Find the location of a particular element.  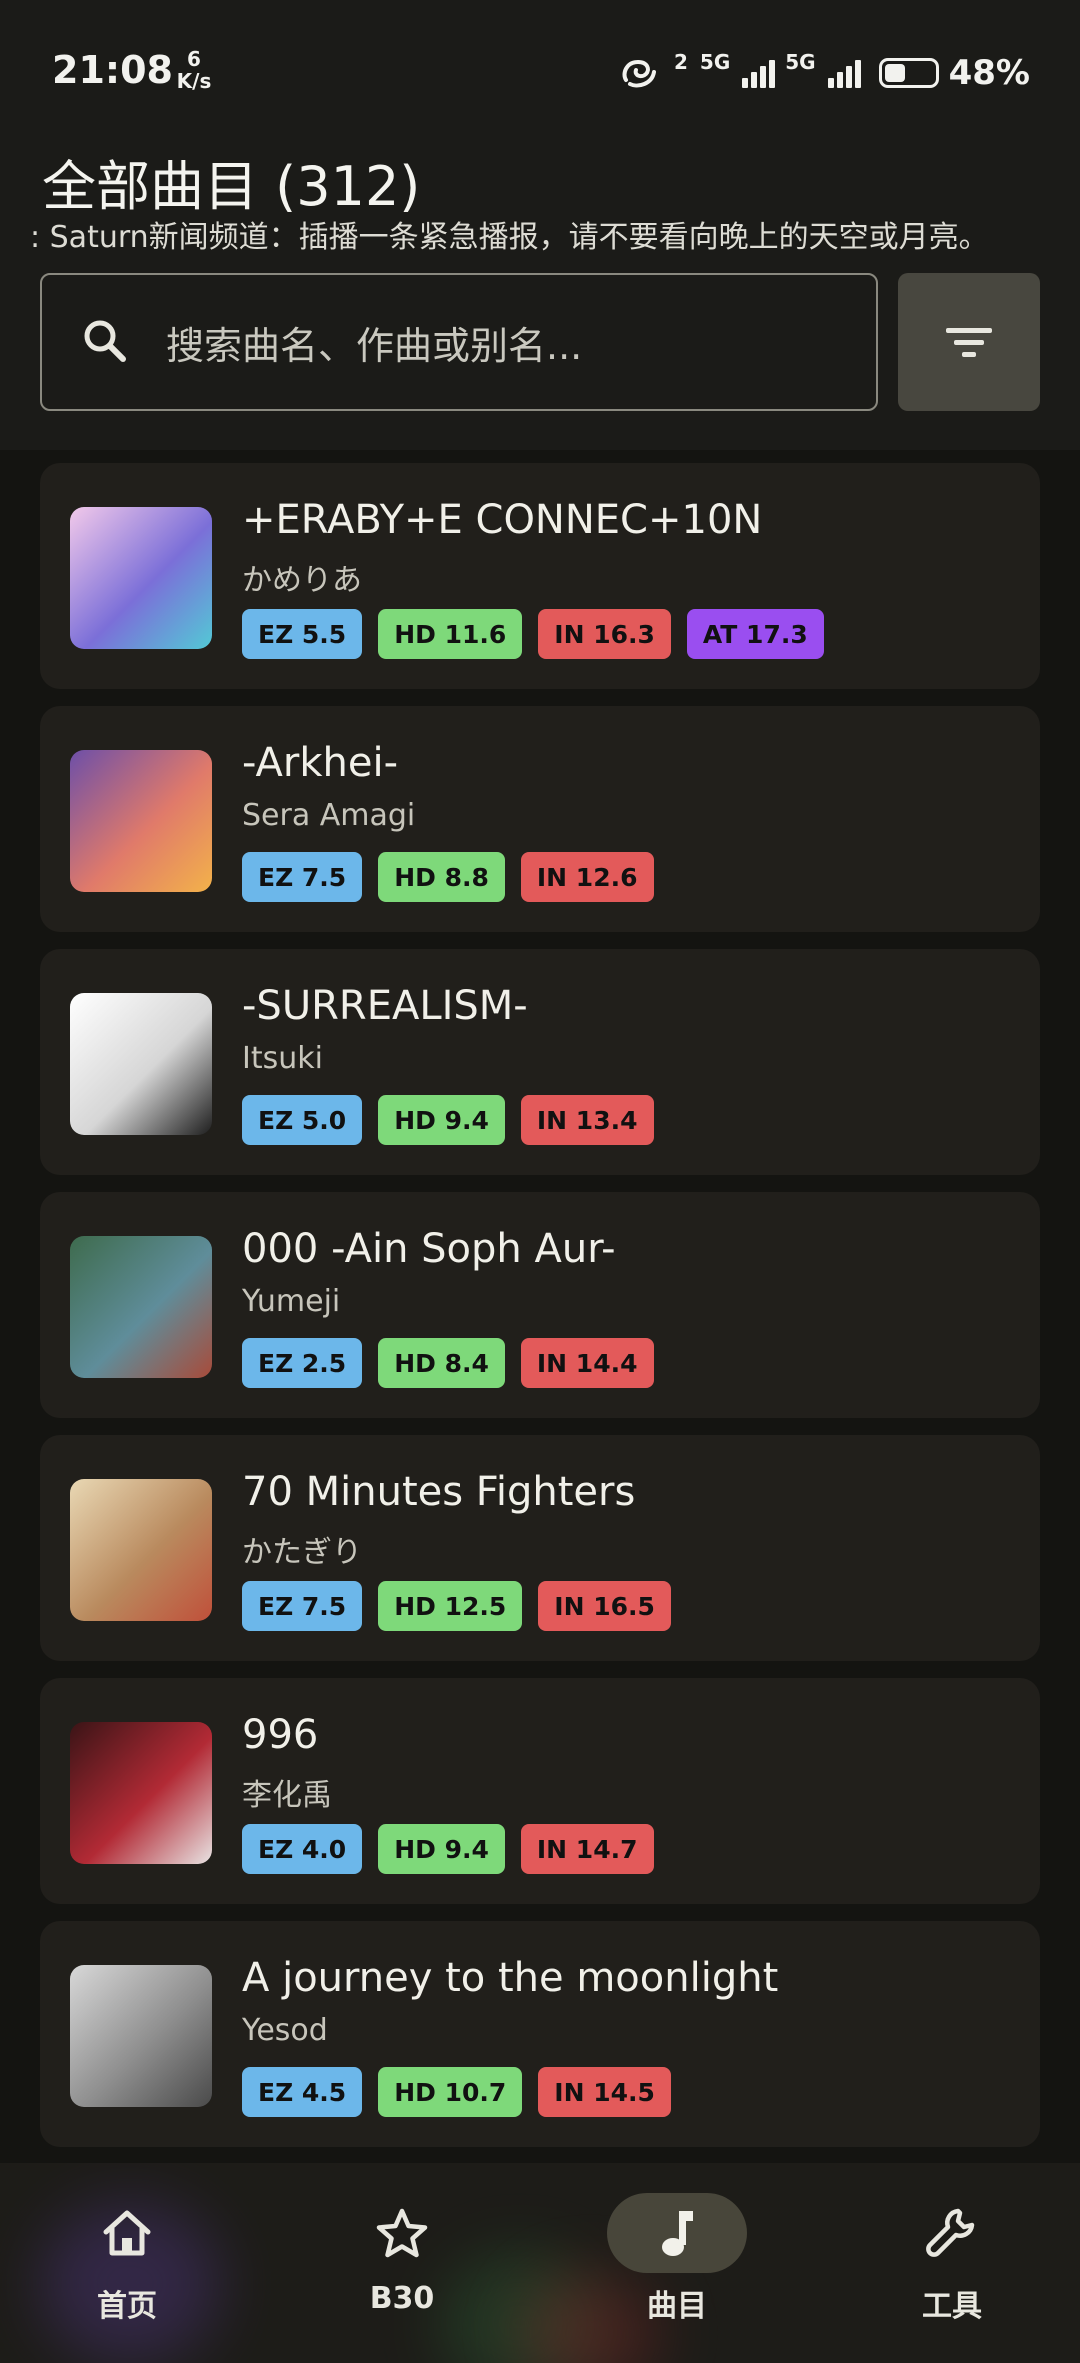

difficulty-chip-in: IN 14.7 is located at coordinates (587, 1849).